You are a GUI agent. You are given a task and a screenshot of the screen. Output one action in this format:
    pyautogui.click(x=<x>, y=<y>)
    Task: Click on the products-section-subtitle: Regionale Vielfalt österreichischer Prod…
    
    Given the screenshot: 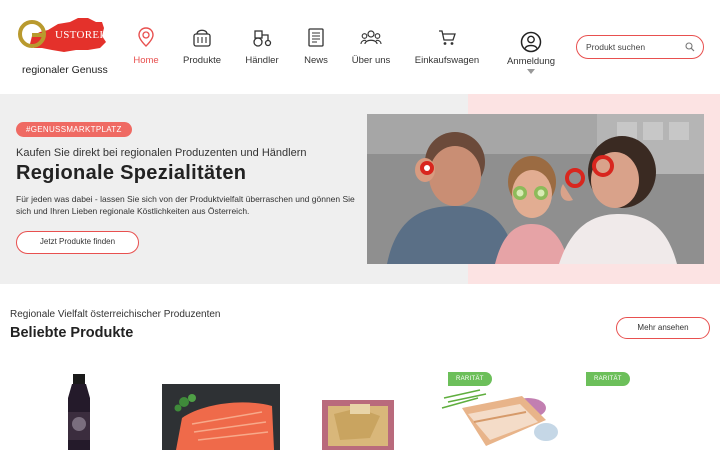 What is the action you would take?
    pyautogui.click(x=115, y=314)
    